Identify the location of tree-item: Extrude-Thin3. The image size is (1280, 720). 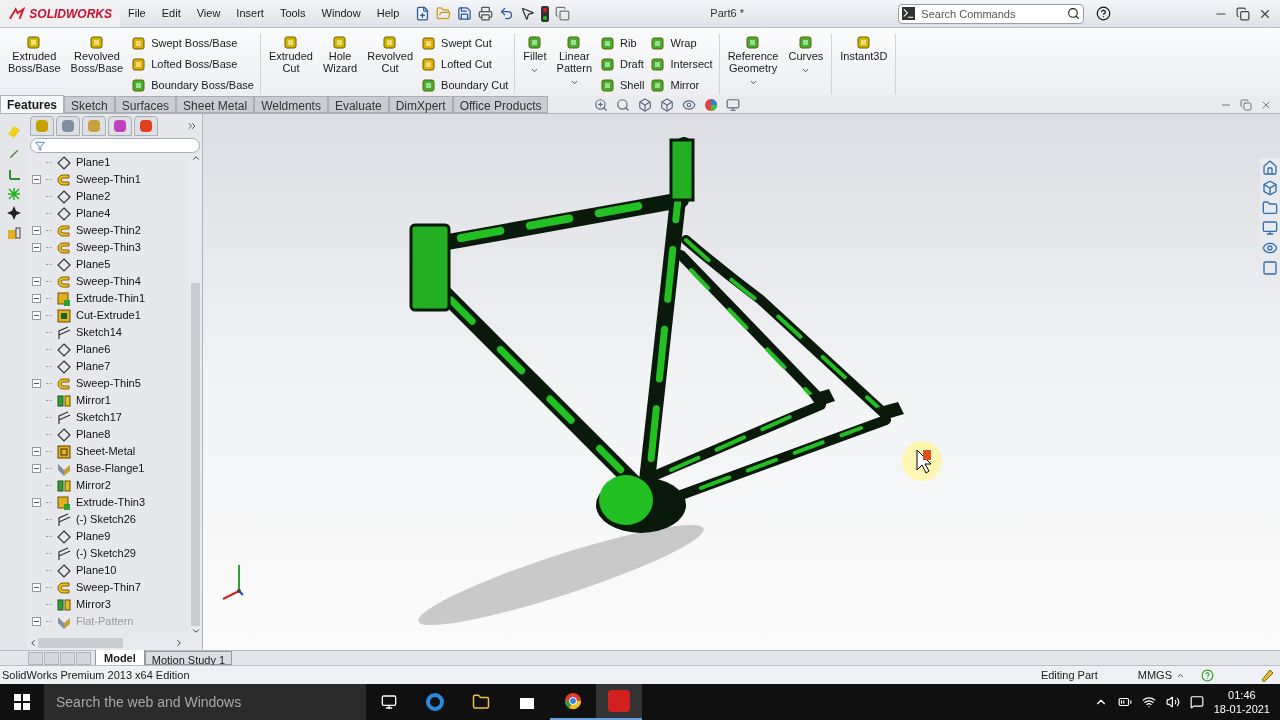
(108, 502).